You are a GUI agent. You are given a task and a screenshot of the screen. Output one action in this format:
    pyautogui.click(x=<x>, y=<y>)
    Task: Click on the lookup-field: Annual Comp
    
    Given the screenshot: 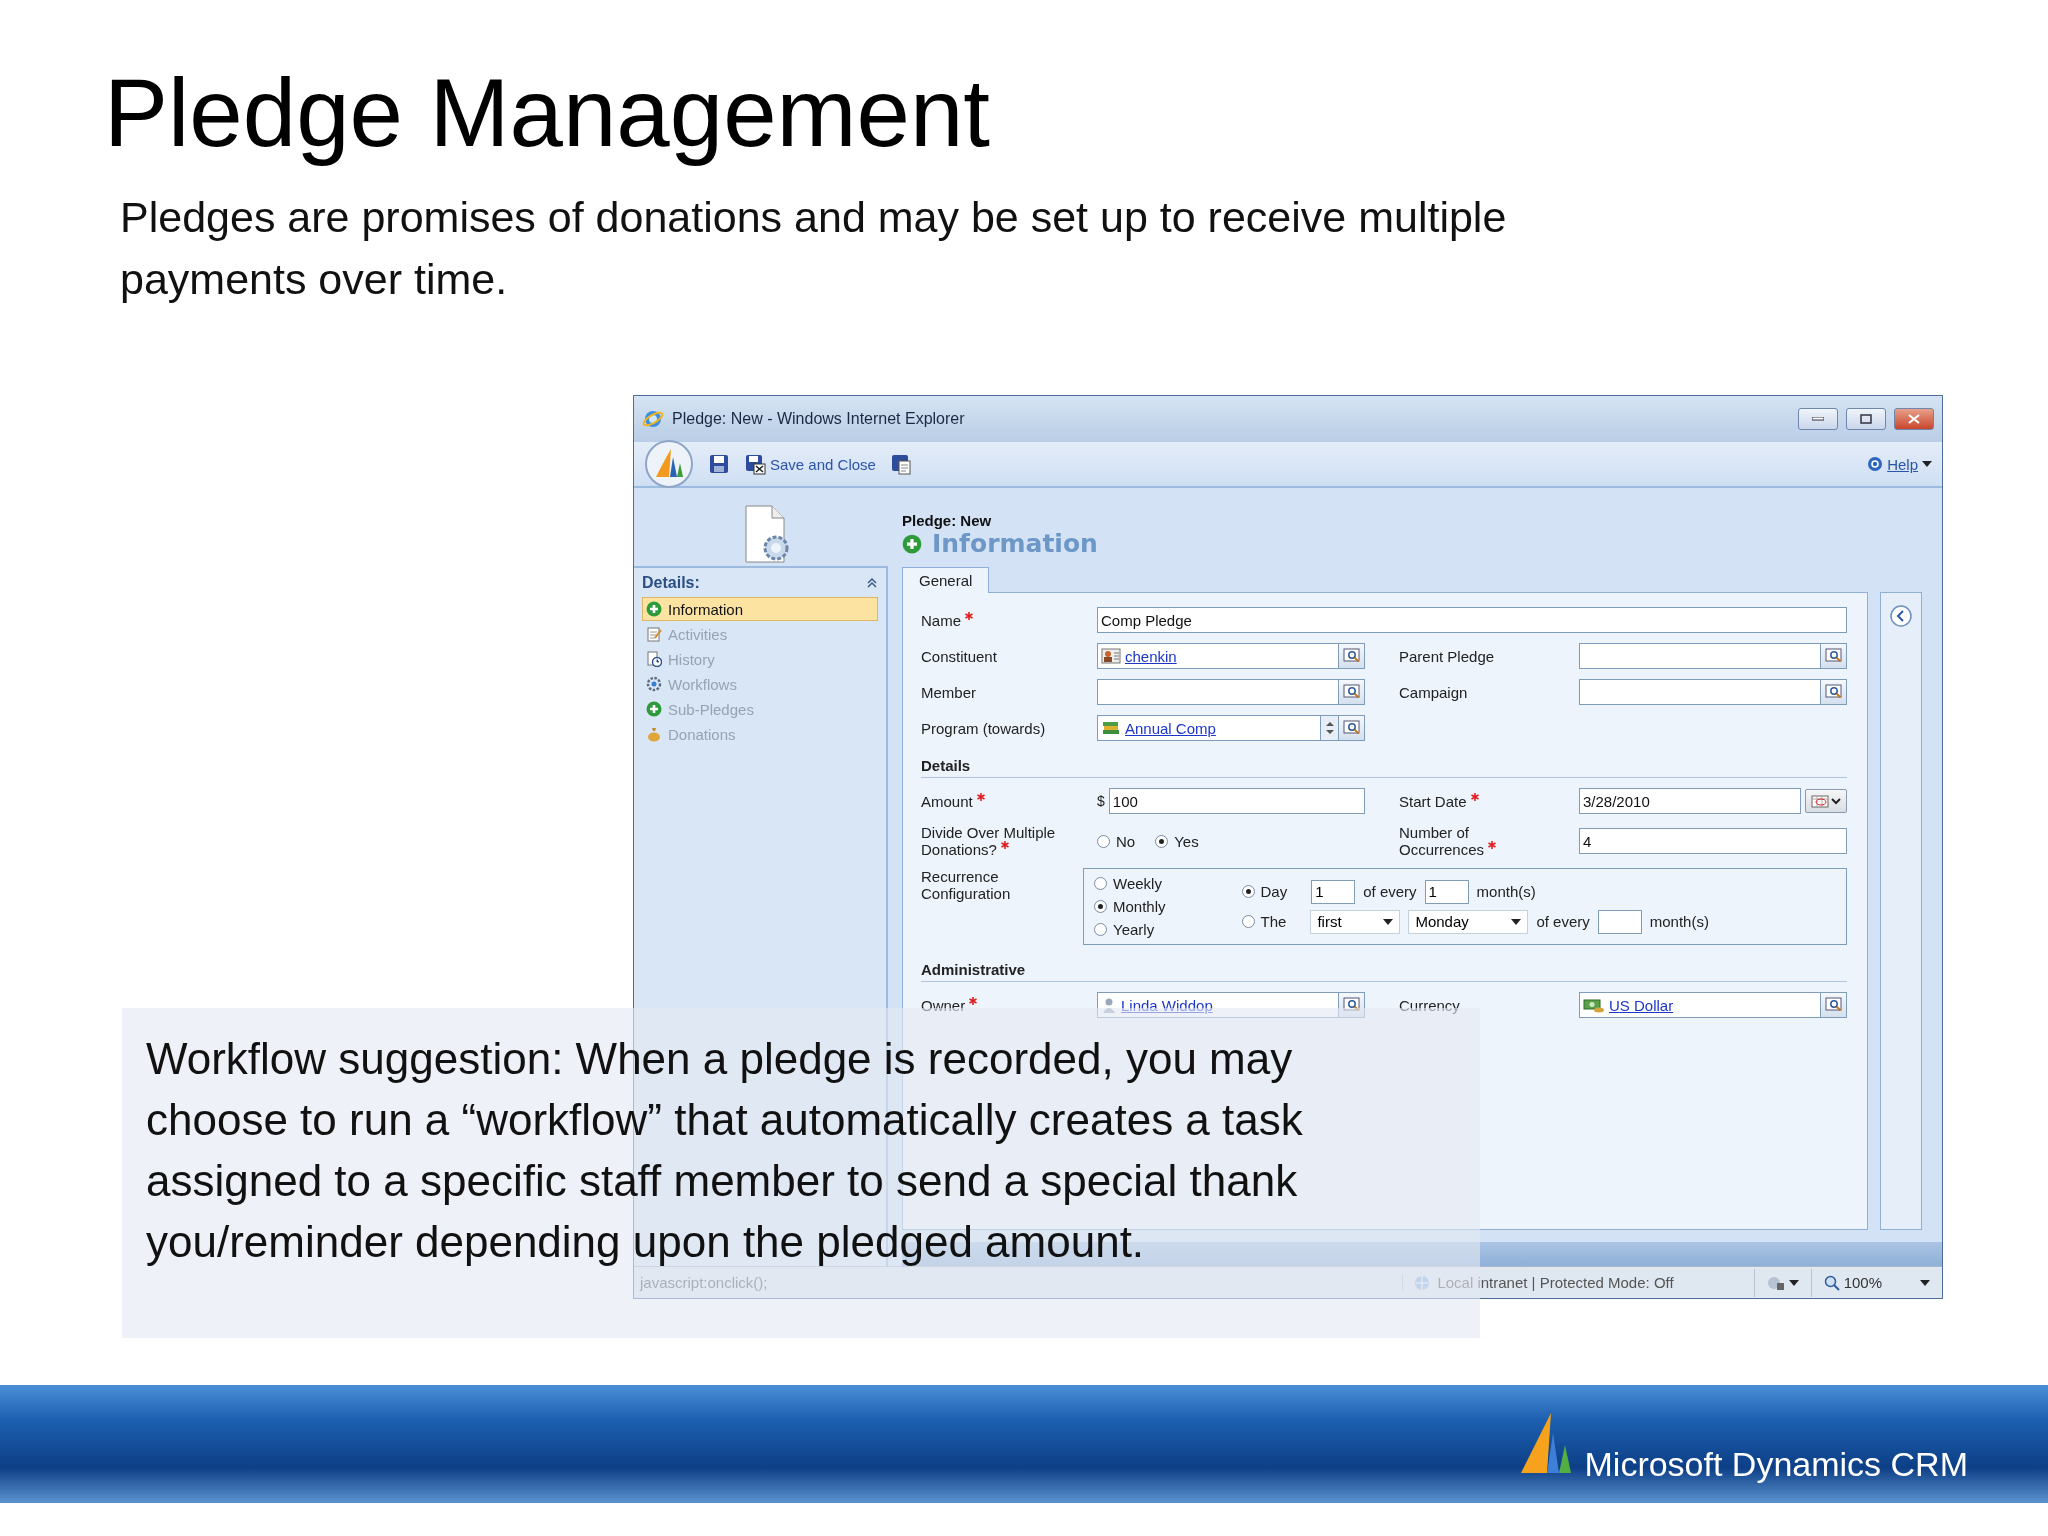 What is the action you would take?
    pyautogui.click(x=1231, y=728)
    